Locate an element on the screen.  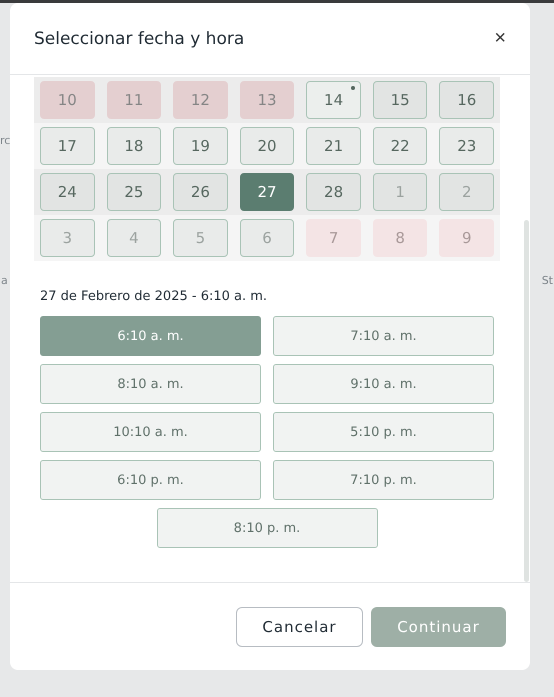
day-button: 21 is located at coordinates (333, 146).